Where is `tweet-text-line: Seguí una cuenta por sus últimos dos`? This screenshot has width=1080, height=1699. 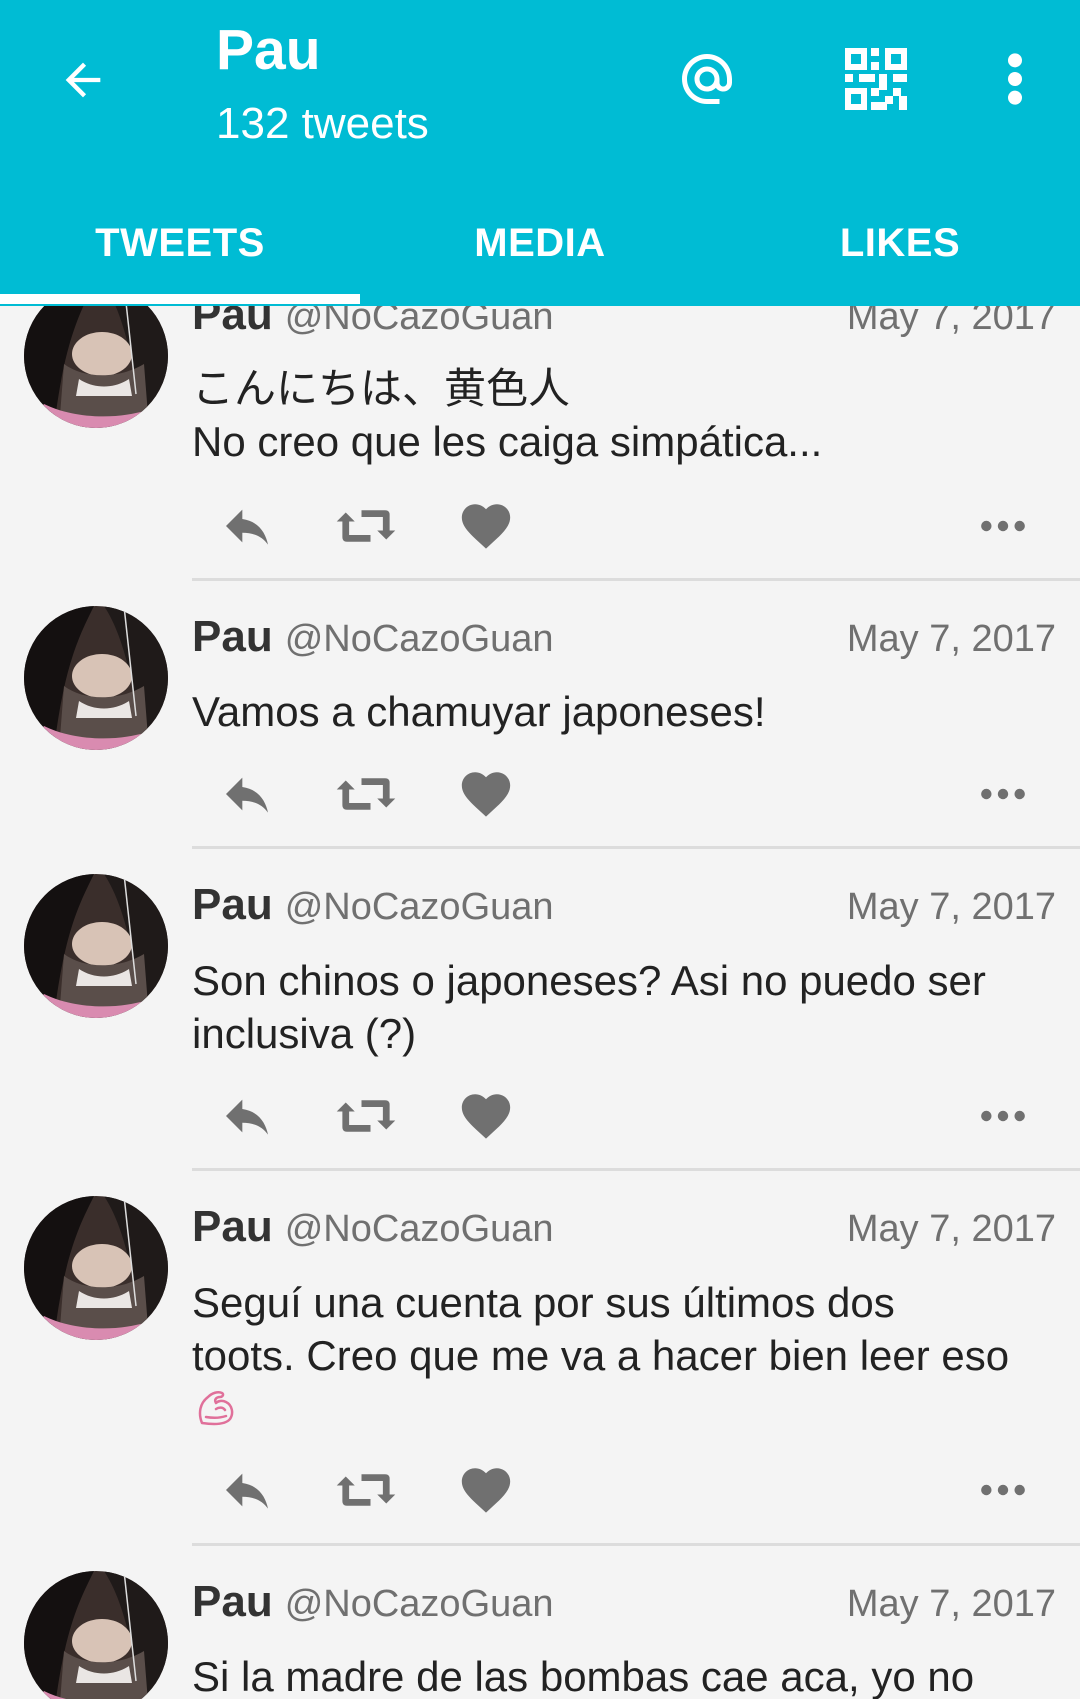
tweet-text-line: Seguí una cuenta por sus últimos dos is located at coordinates (543, 1302).